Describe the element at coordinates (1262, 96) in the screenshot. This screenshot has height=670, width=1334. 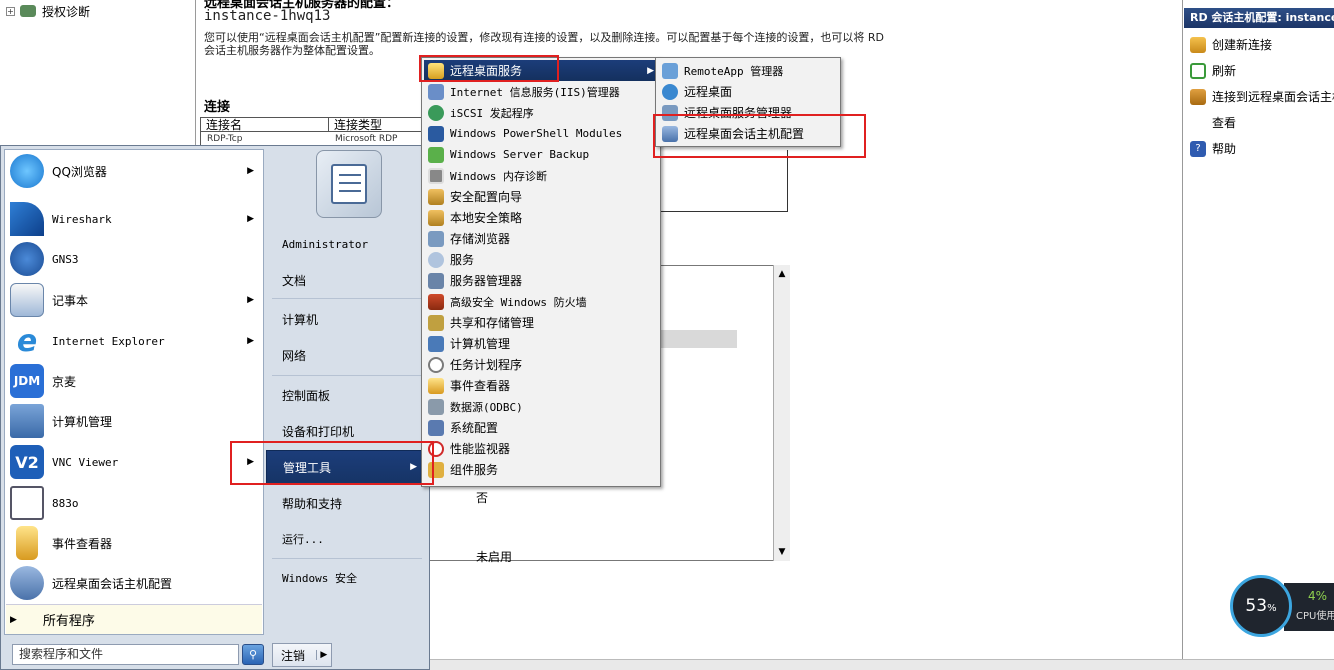
I see `action-connect-server: 连接到远程桌面会话主机服务器` at that location.